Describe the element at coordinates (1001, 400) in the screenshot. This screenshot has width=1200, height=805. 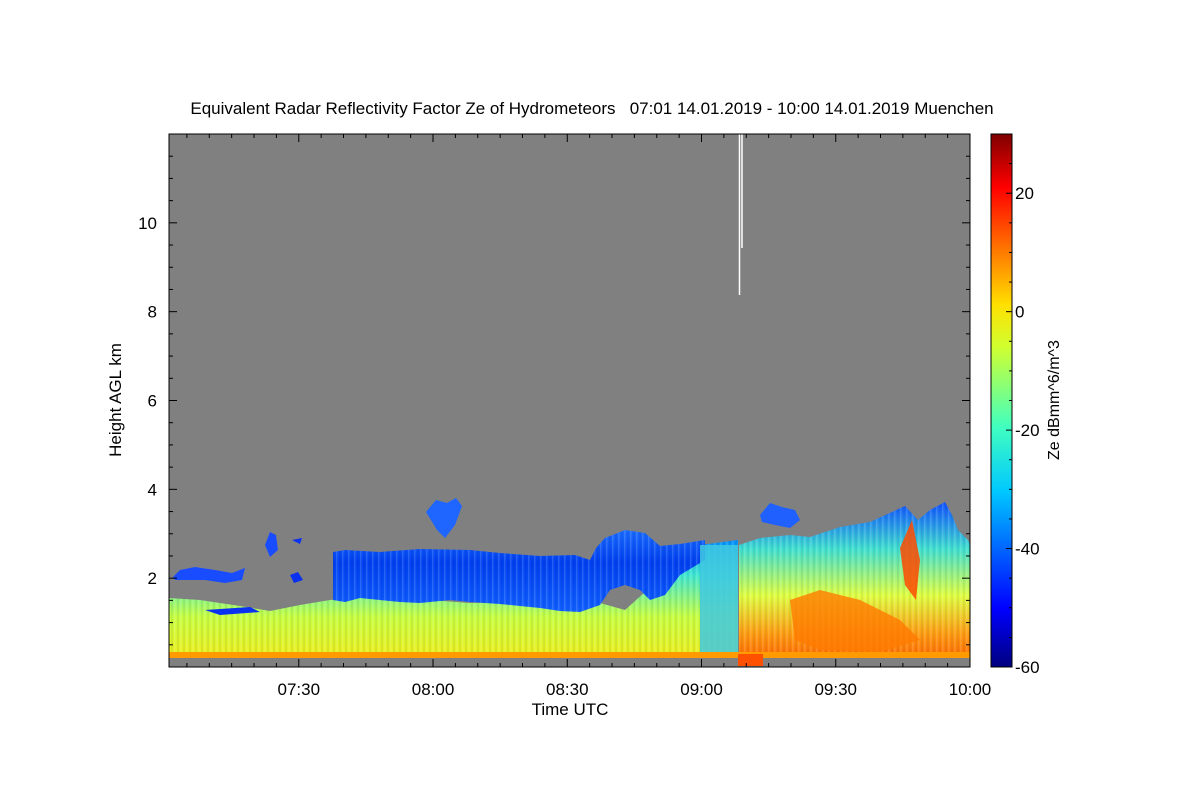
I see `colorbar` at that location.